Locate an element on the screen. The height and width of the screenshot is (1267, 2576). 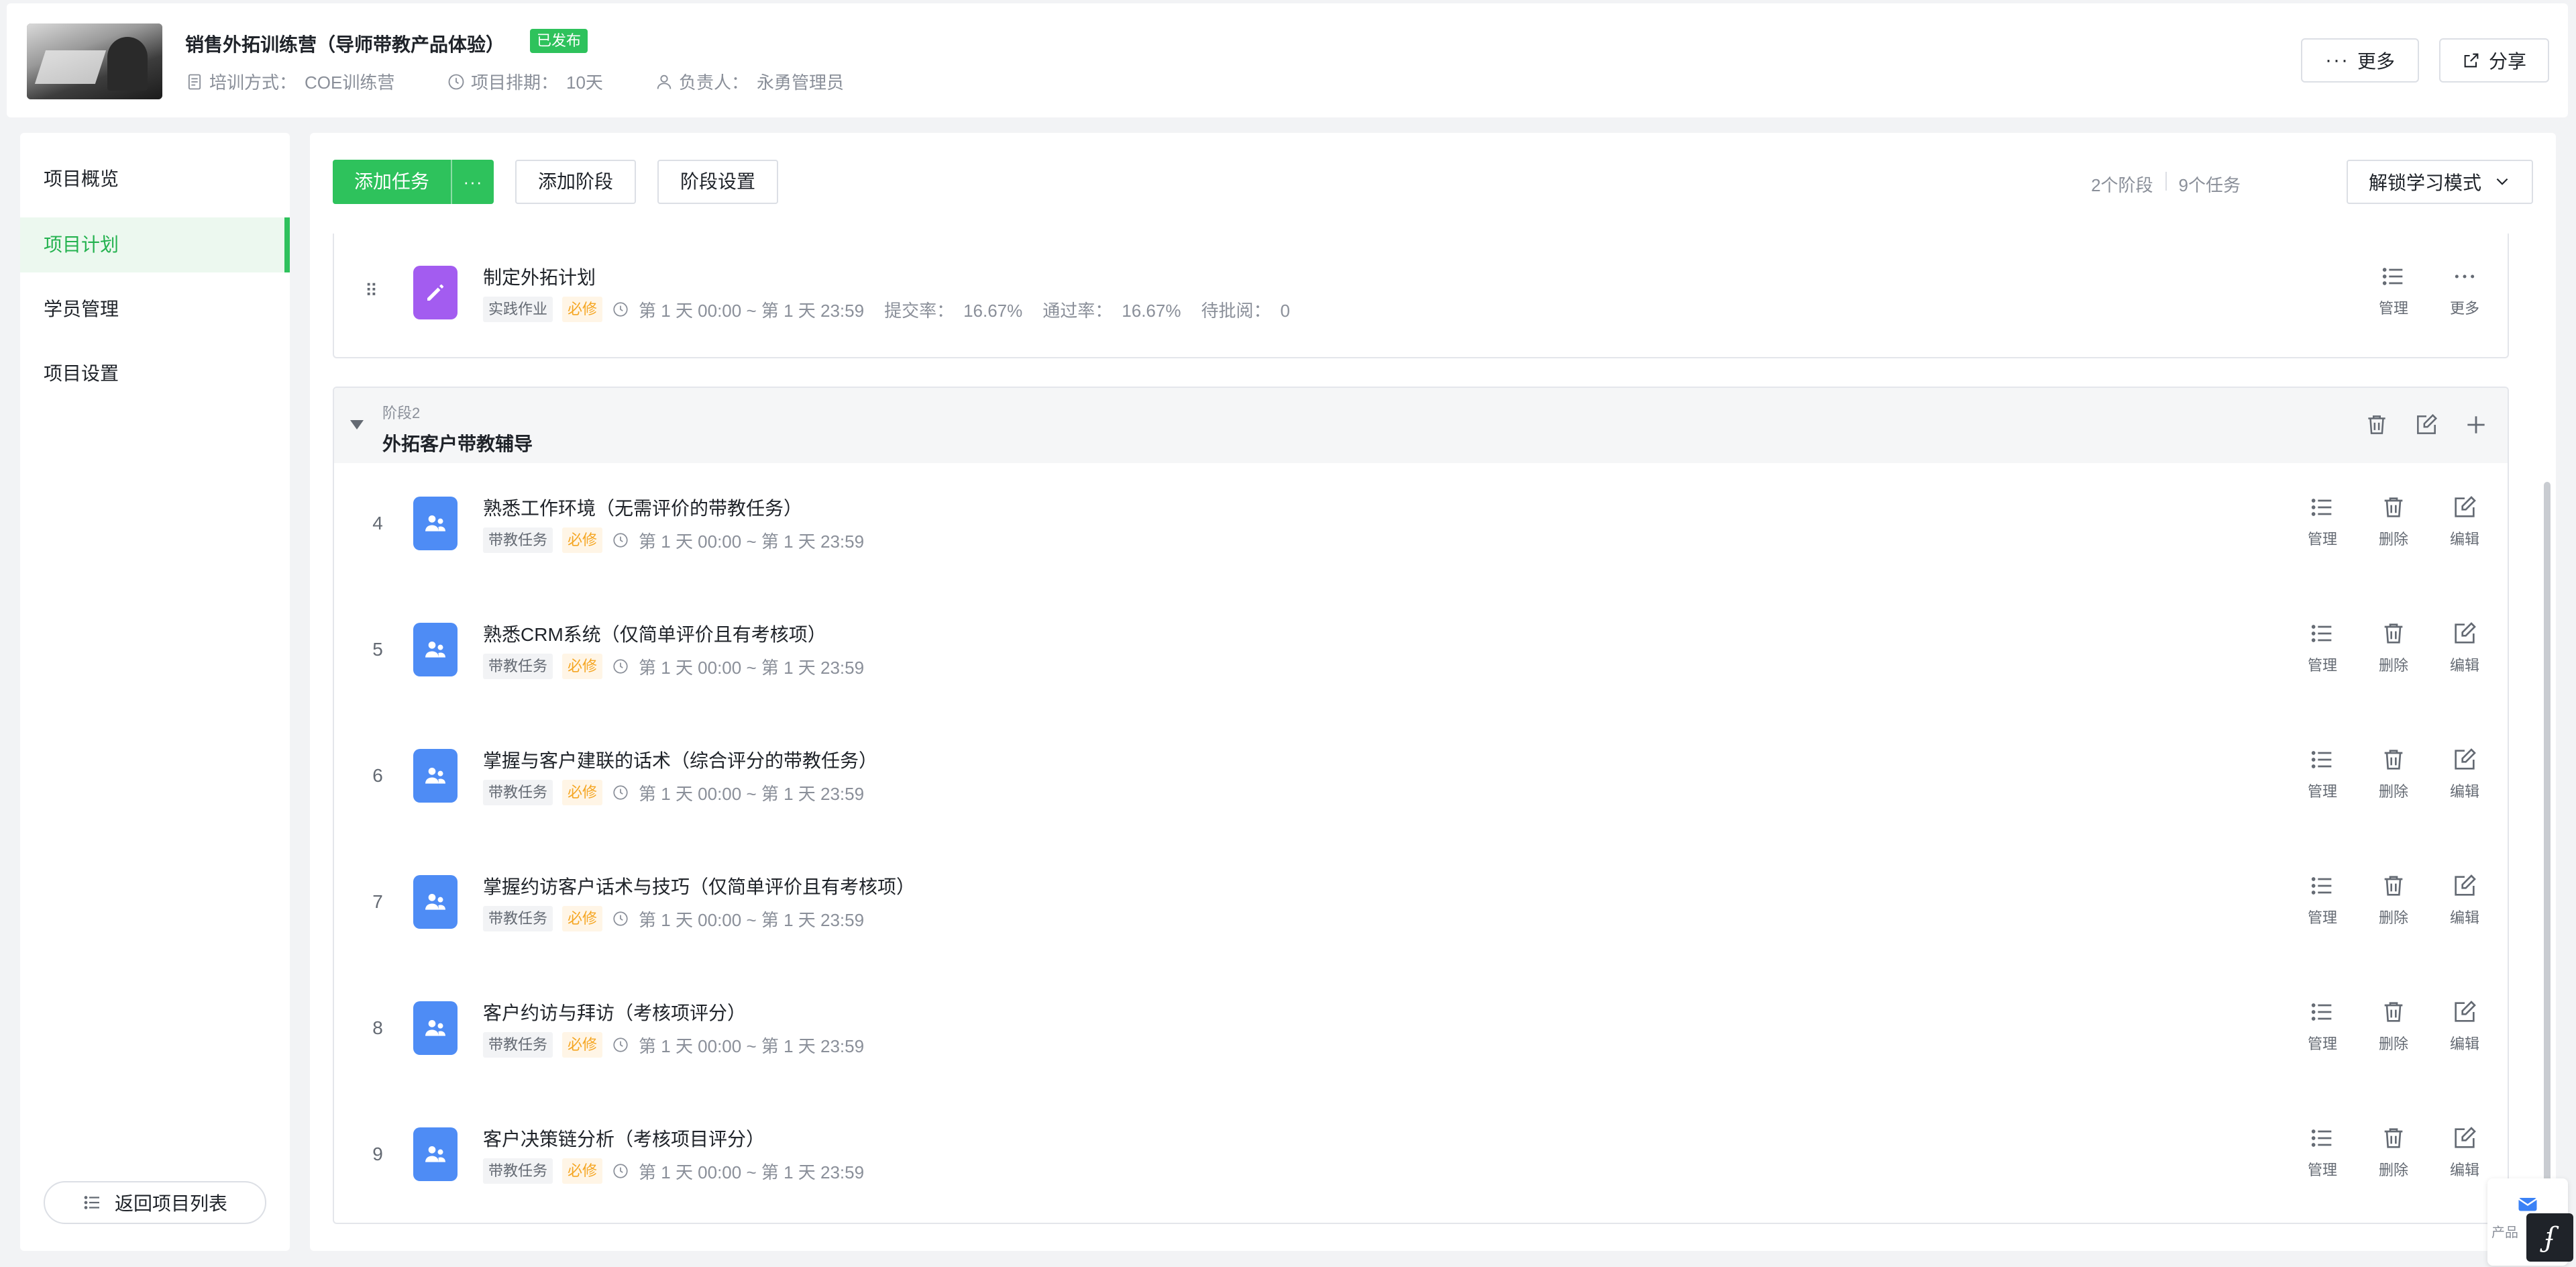
add-task-more-button: ··· is located at coordinates (472, 182).